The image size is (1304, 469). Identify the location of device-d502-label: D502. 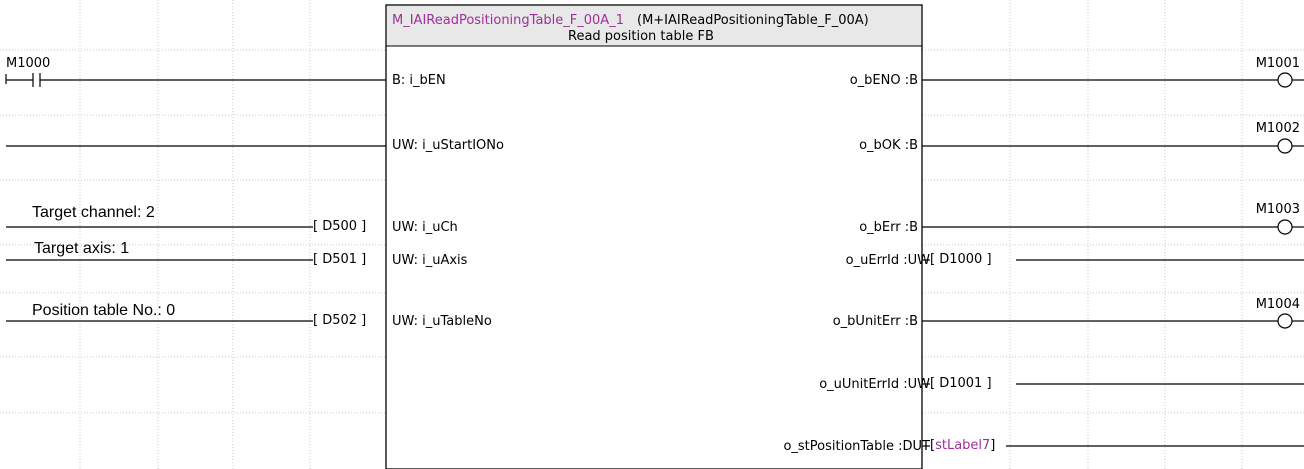
(340, 320).